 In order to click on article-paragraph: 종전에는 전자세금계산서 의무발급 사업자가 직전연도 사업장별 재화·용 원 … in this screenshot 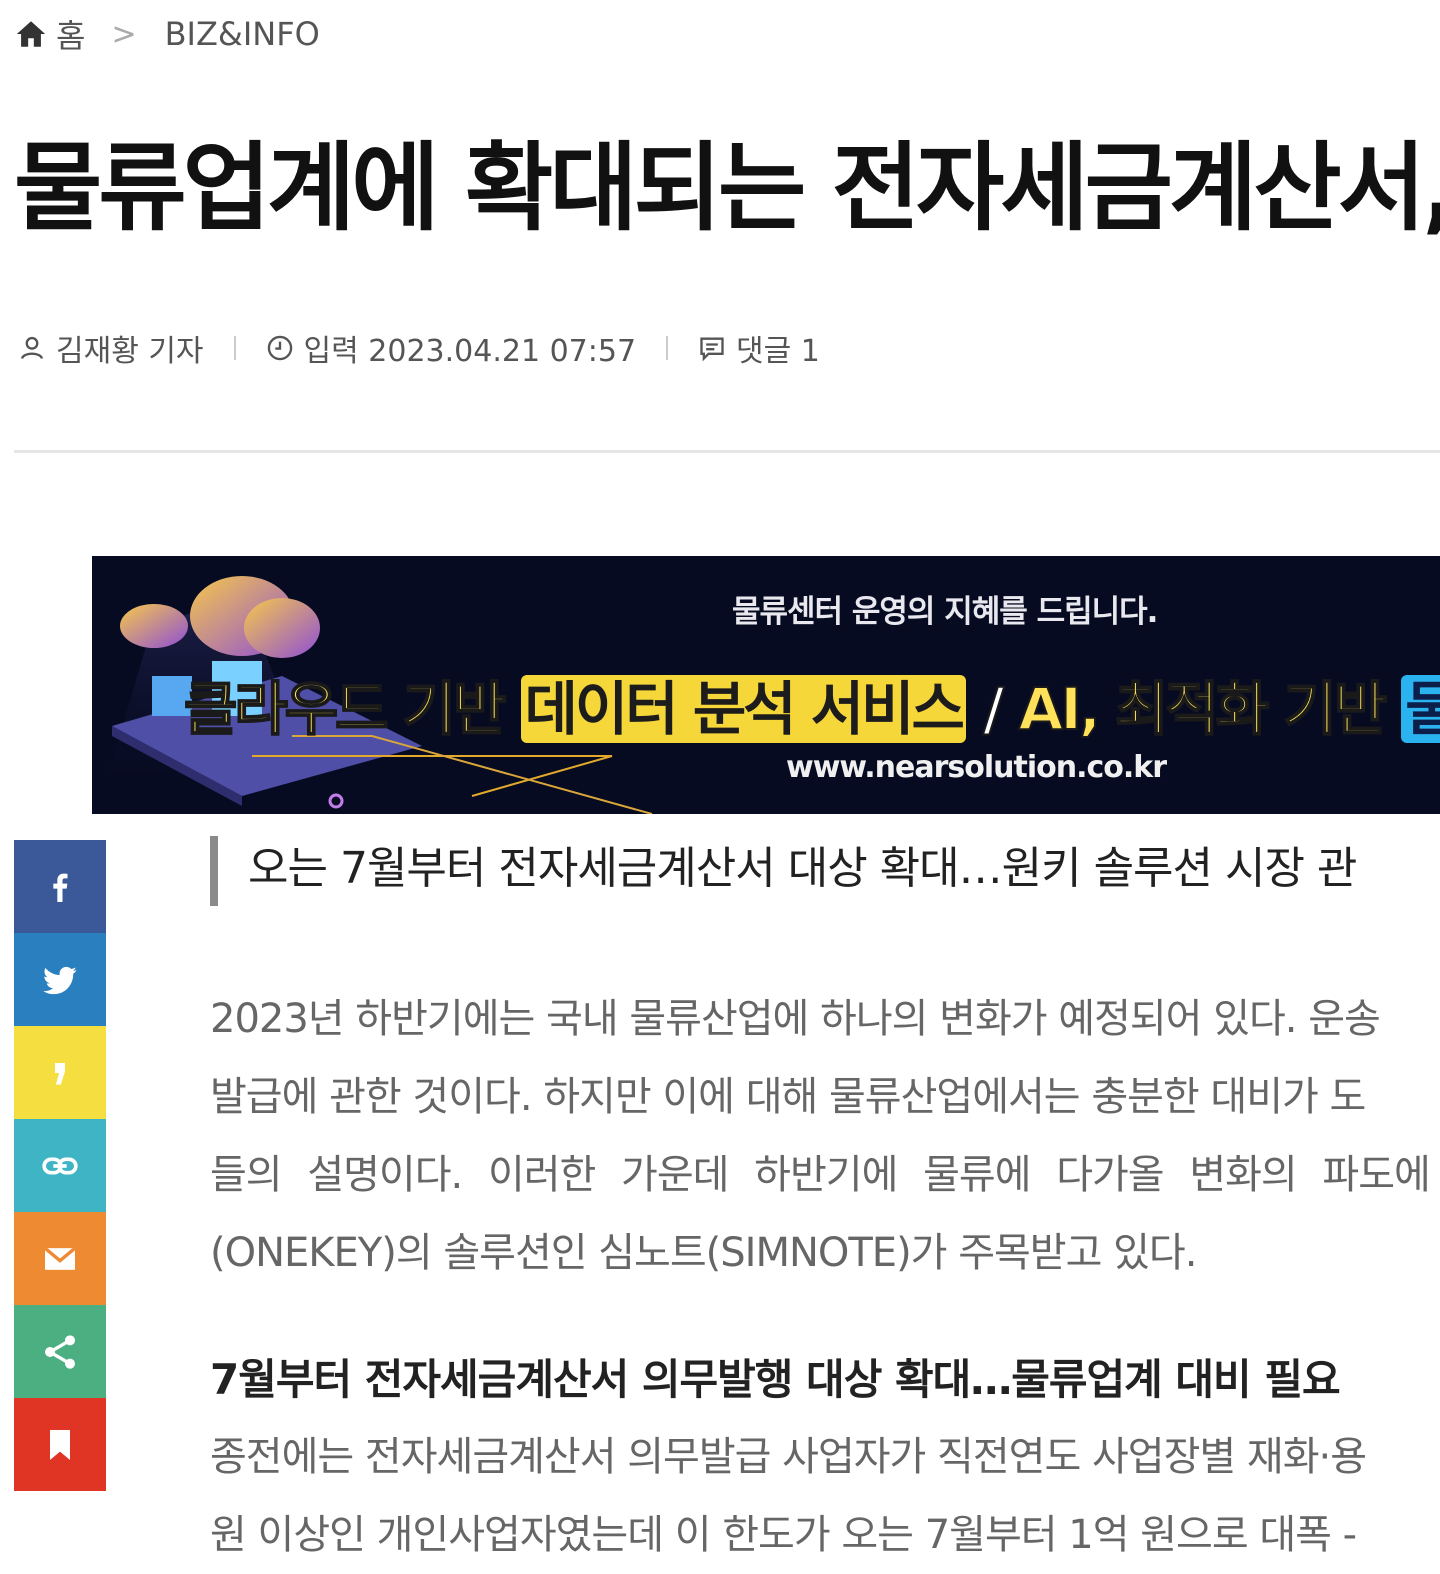, I will do `click(825, 1496)`.